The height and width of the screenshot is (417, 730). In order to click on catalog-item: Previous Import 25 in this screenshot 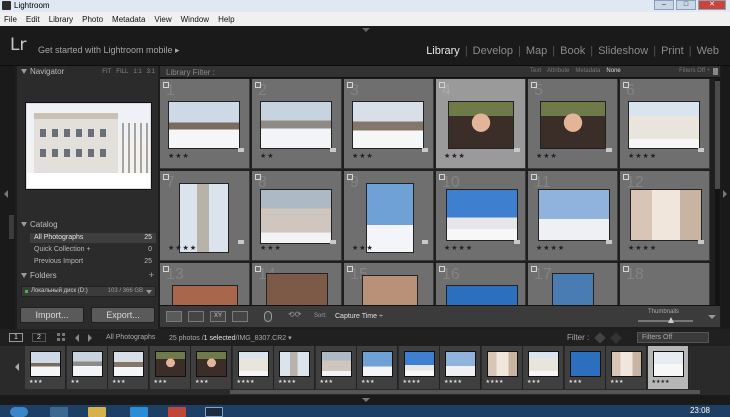, I will do `click(93, 262)`.